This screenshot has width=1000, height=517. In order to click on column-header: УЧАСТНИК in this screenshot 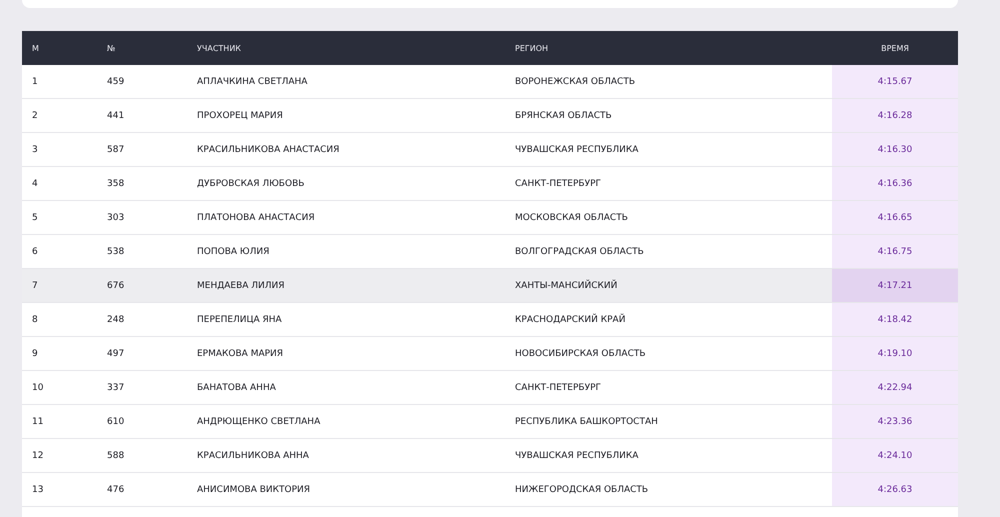, I will do `click(219, 48)`.